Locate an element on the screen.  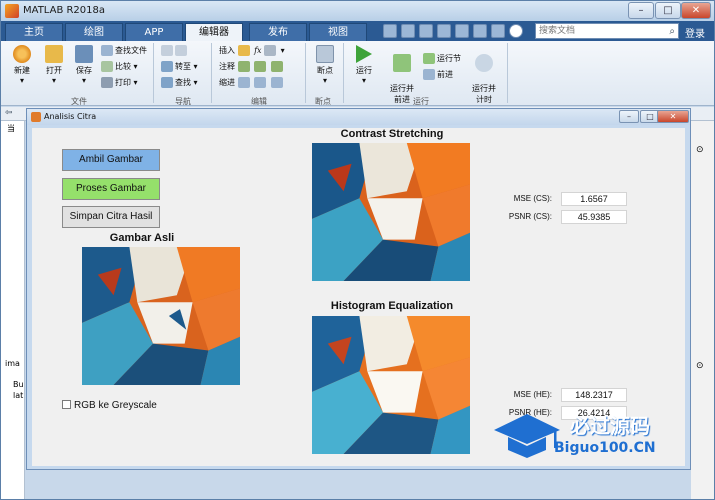
login-link: 登录 is located at coordinates (695, 32).